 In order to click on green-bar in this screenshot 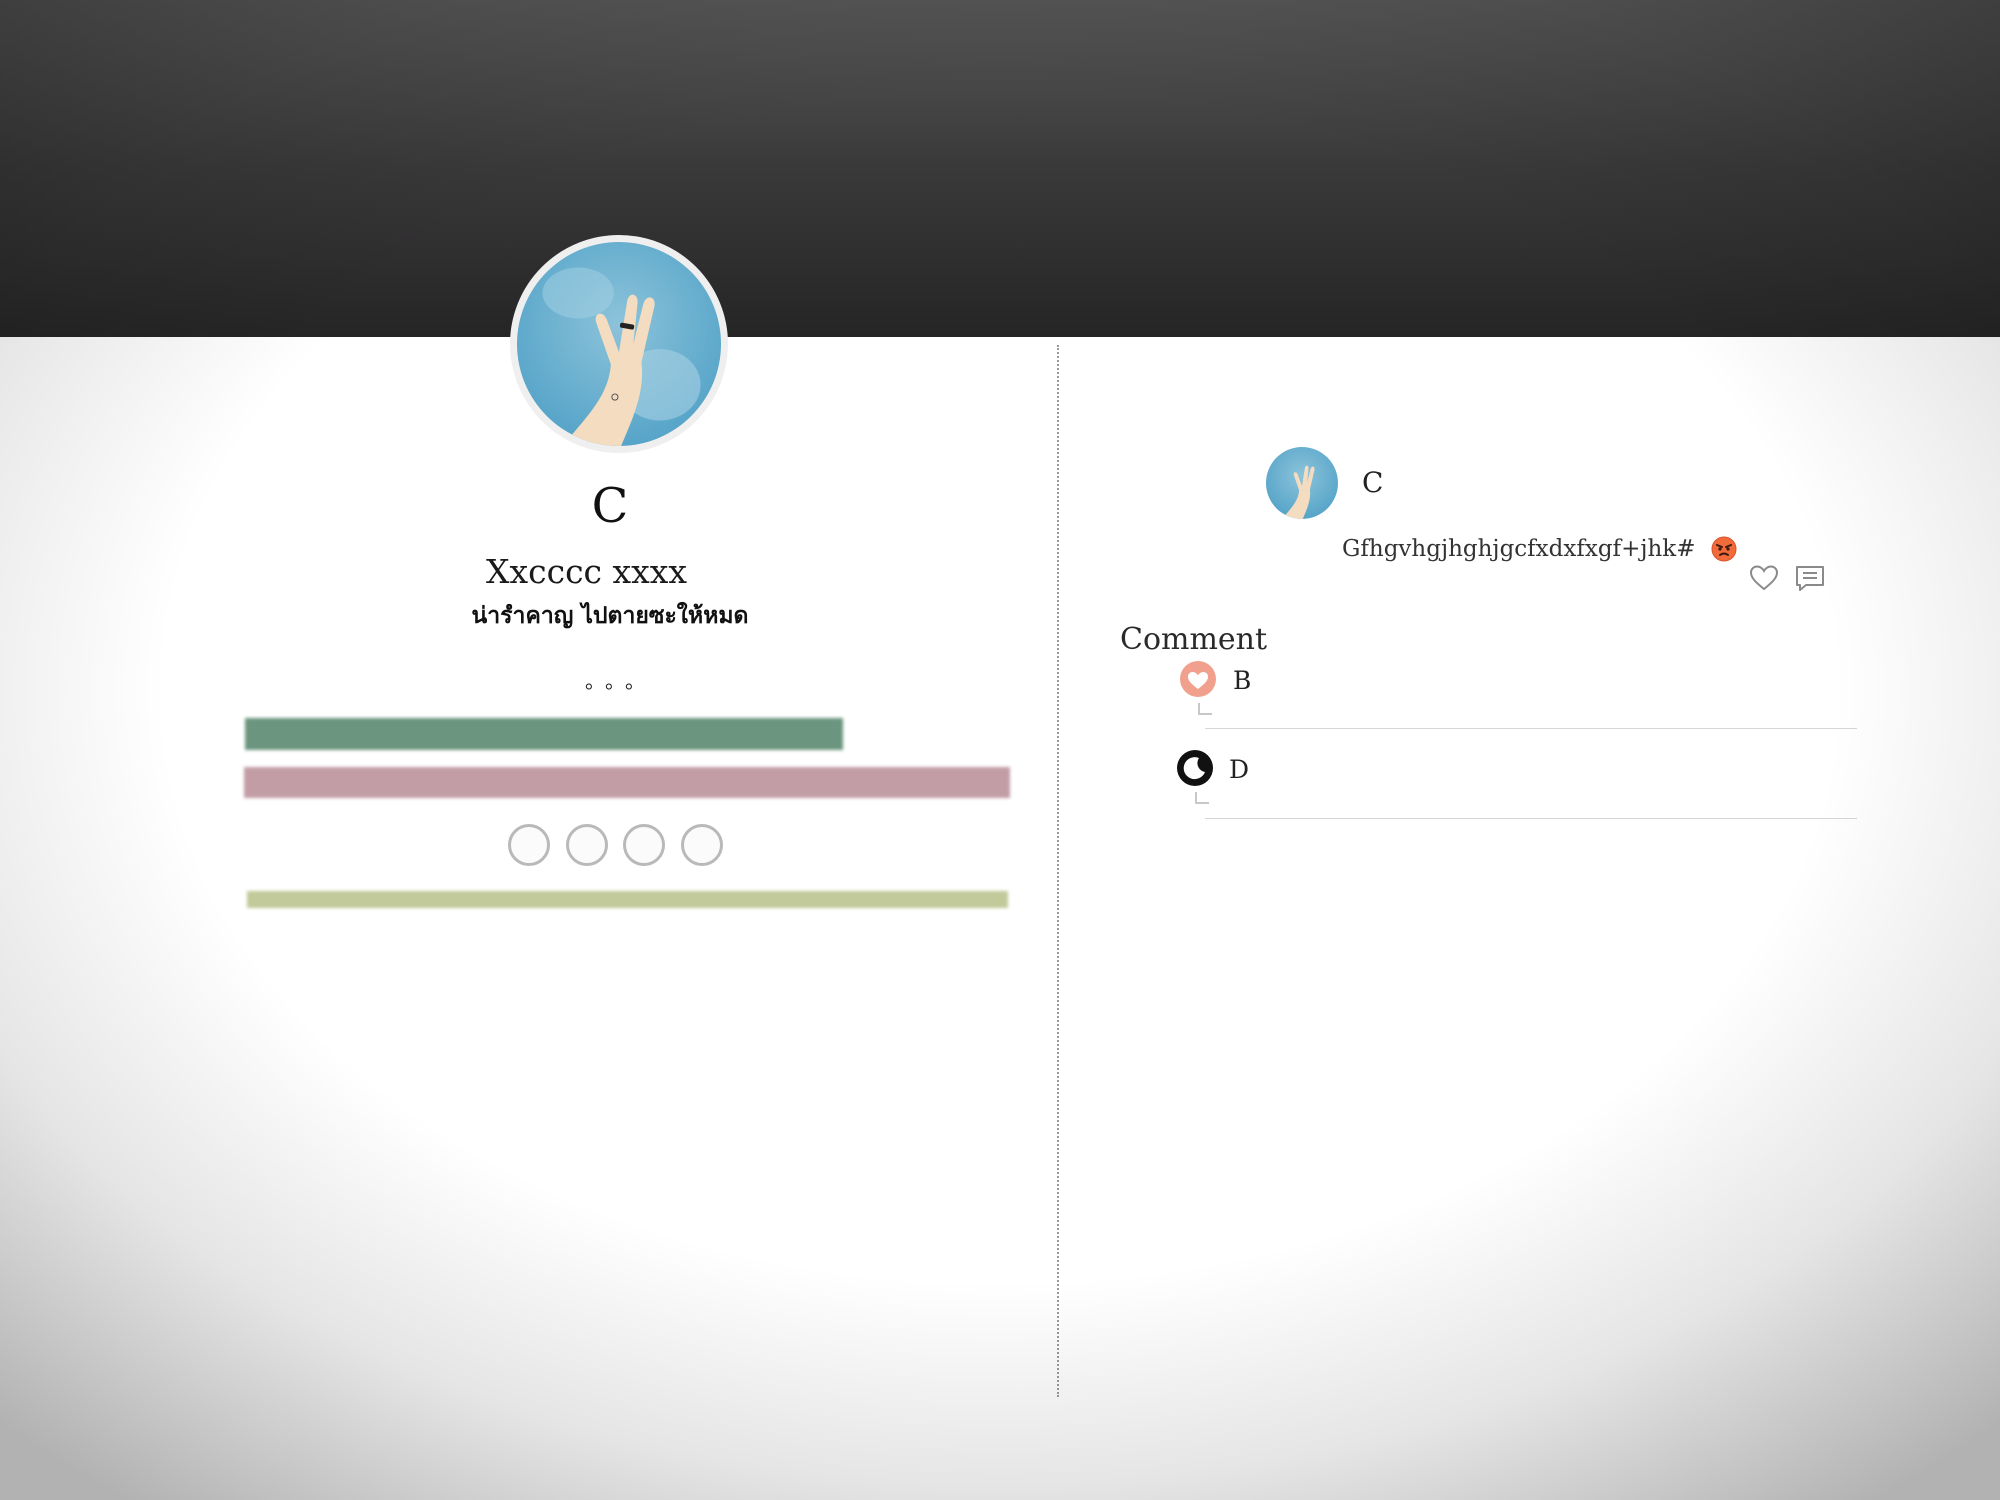, I will do `click(544, 734)`.